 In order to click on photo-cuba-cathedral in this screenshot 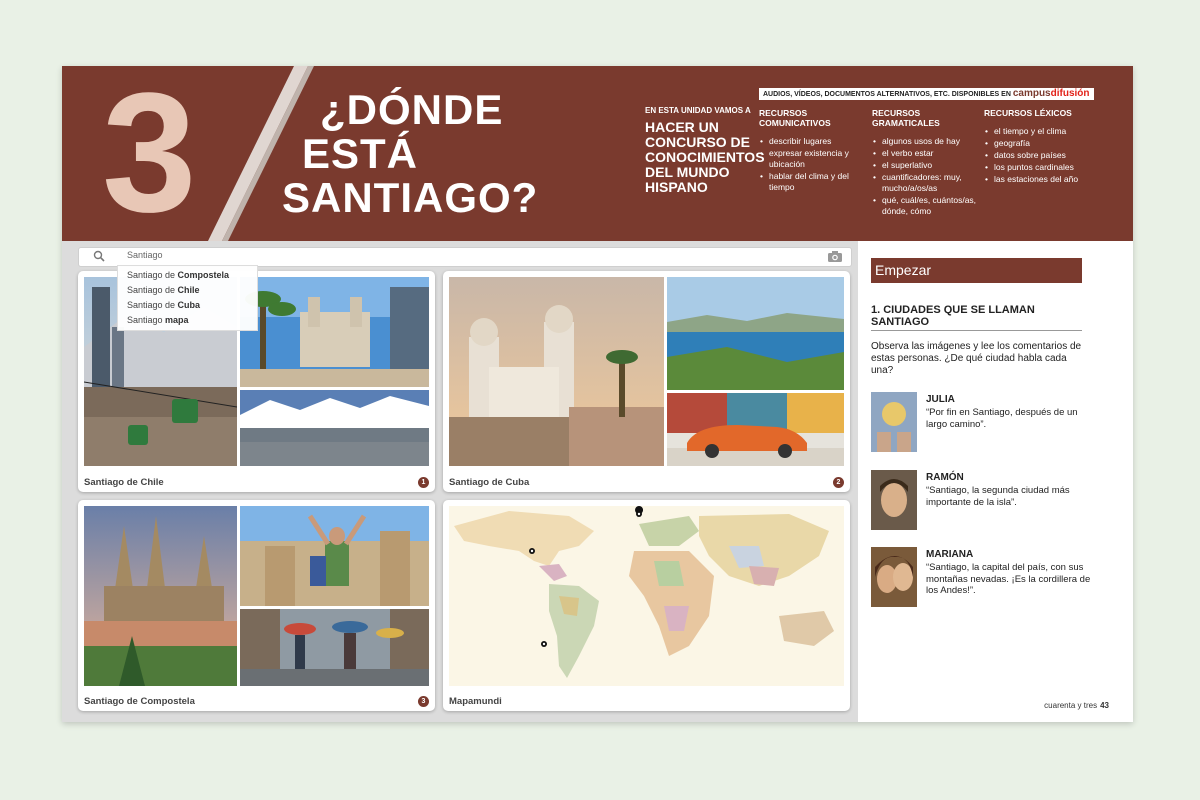, I will do `click(556, 371)`.